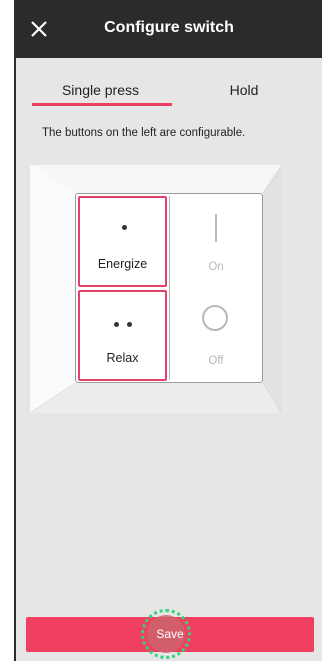  What do you see at coordinates (122, 358) in the screenshot?
I see `relax-label: Relax` at bounding box center [122, 358].